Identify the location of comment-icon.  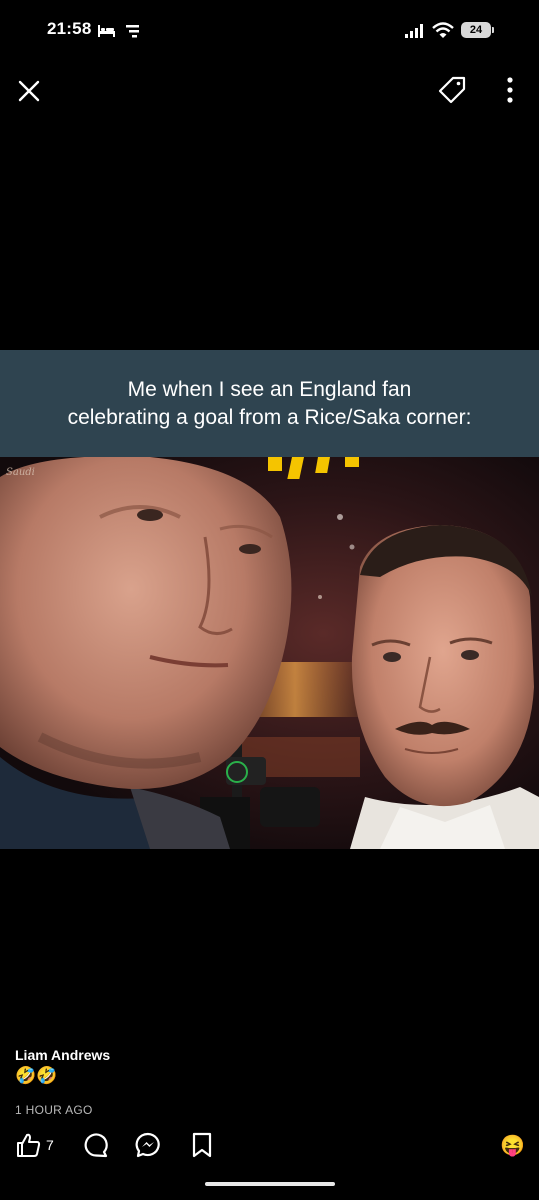
(96, 1145).